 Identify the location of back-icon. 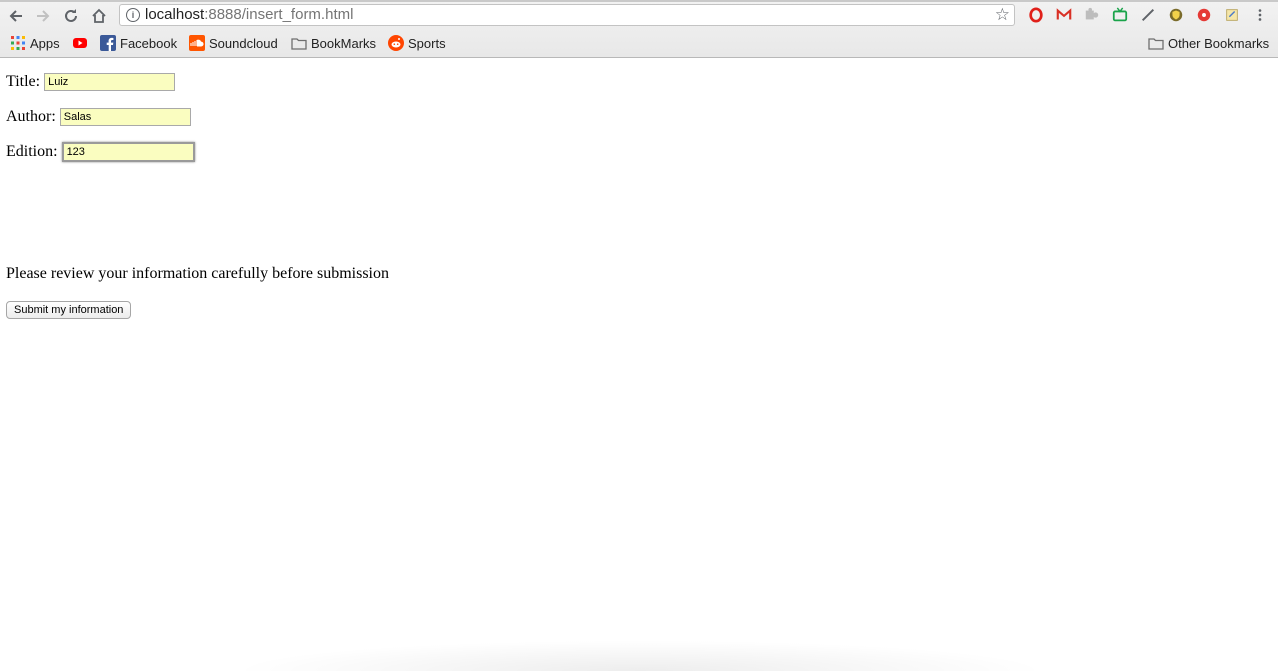
(15, 16).